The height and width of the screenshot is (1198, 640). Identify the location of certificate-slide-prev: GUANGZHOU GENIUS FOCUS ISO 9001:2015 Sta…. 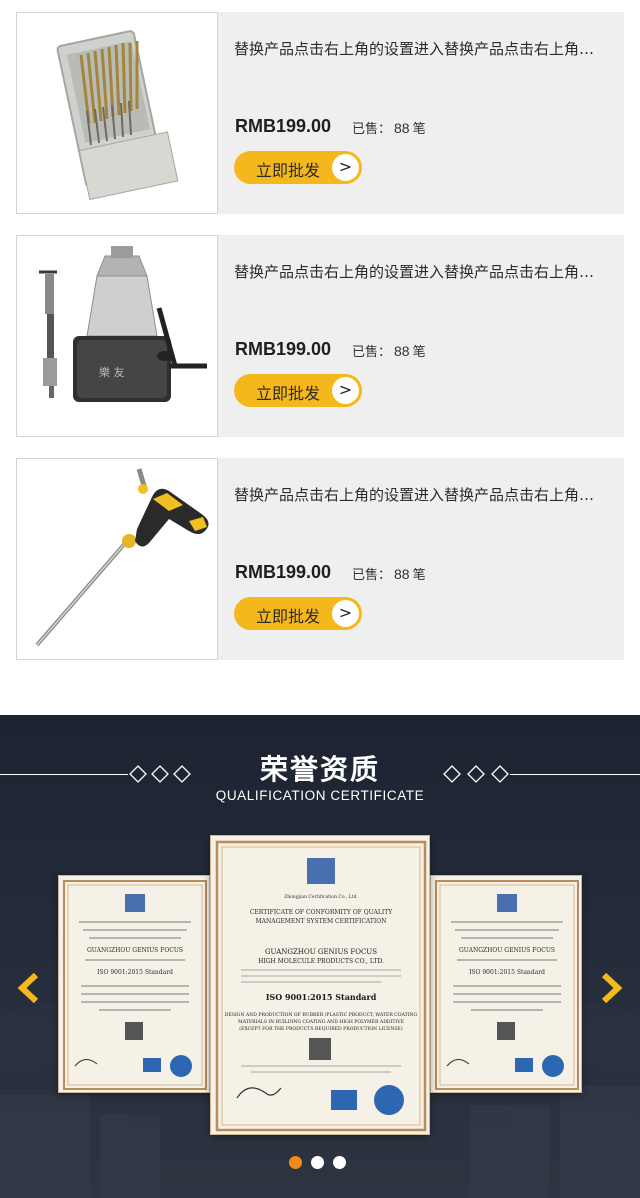
(134, 984).